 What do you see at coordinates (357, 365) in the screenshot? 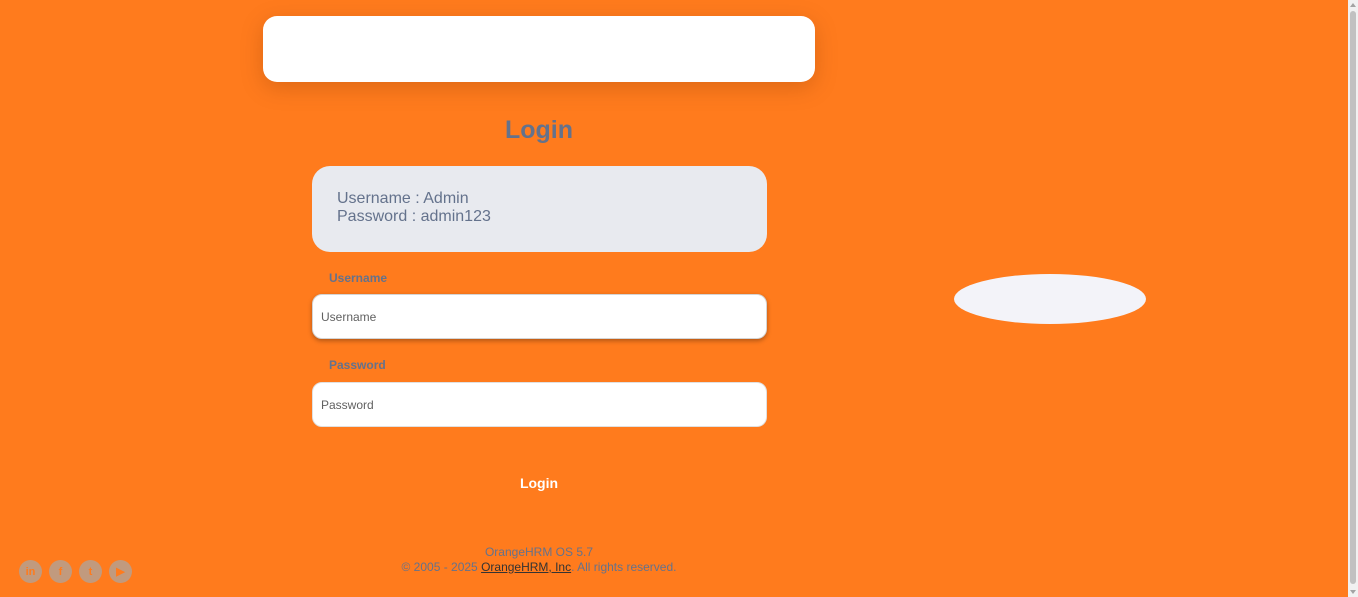
I see `password-label: Password` at bounding box center [357, 365].